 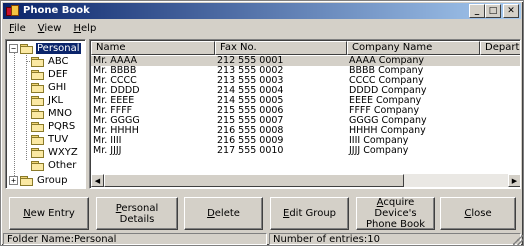 What do you see at coordinates (493, 11) in the screenshot?
I see `maximize-button: □` at bounding box center [493, 11].